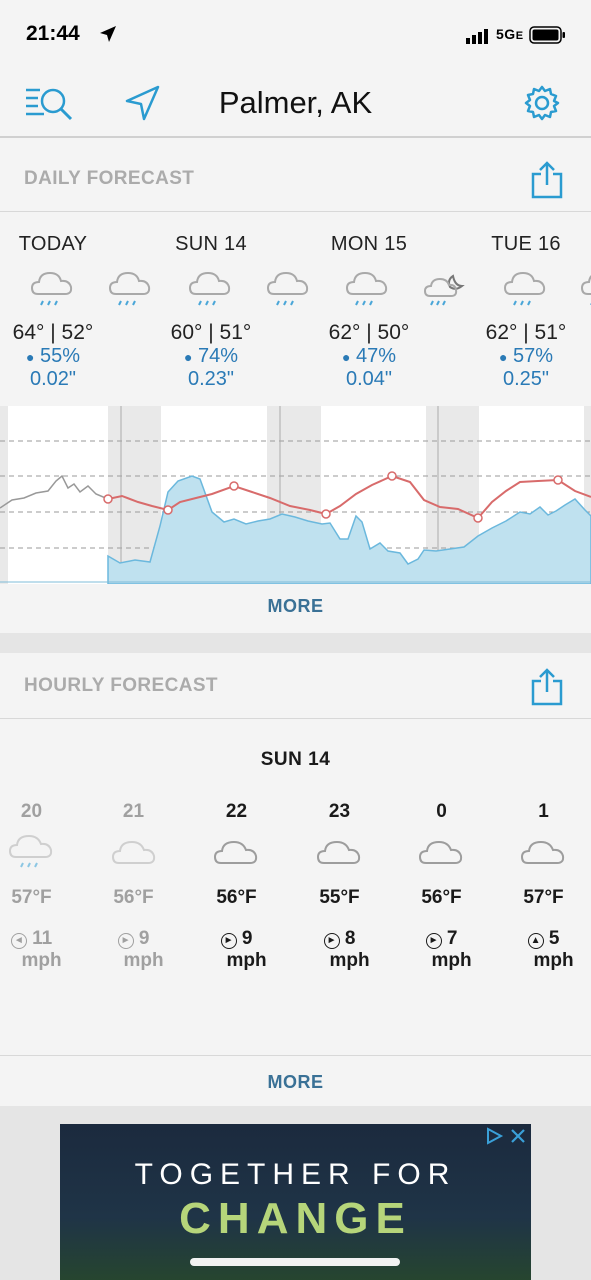  What do you see at coordinates (31, 897) in the screenshot?
I see `hour-temp: 57°F` at bounding box center [31, 897].